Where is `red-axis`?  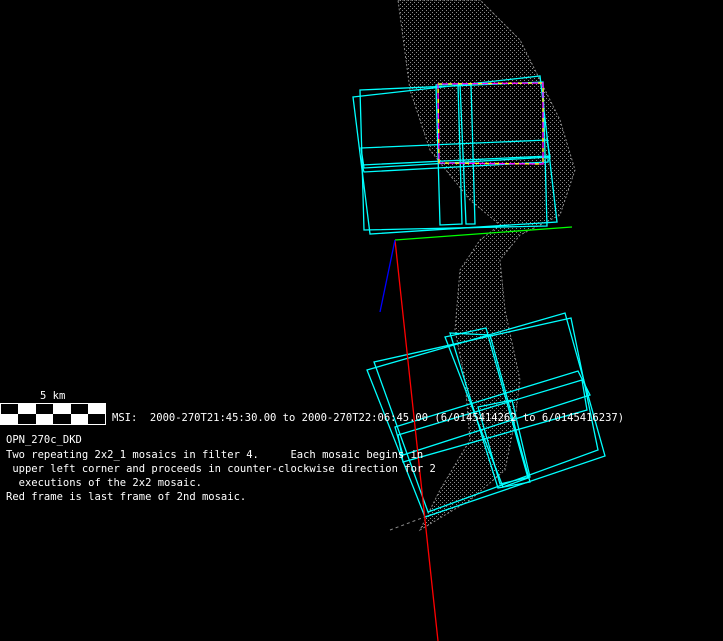 red-axis is located at coordinates (416, 440).